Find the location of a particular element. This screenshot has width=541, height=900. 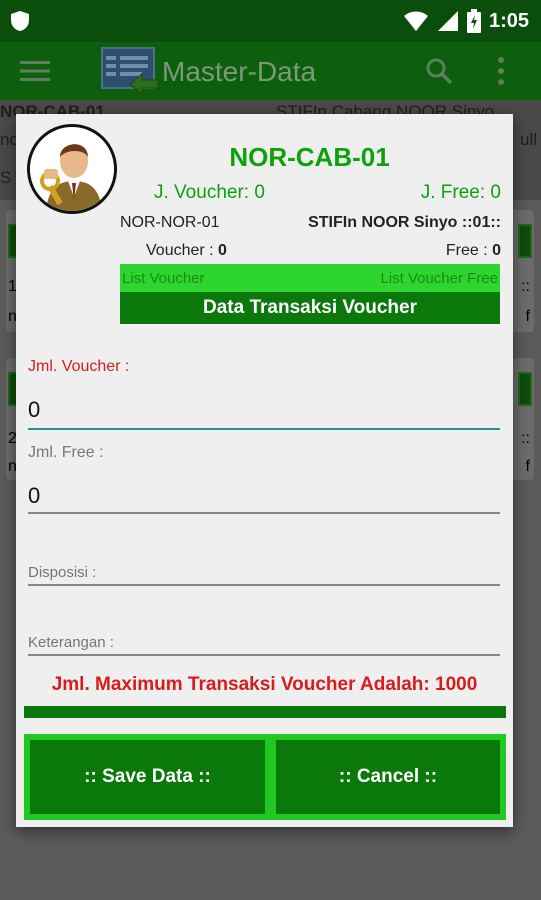

list-tabs: List Voucher List Voucher Free is located at coordinates (310, 278).